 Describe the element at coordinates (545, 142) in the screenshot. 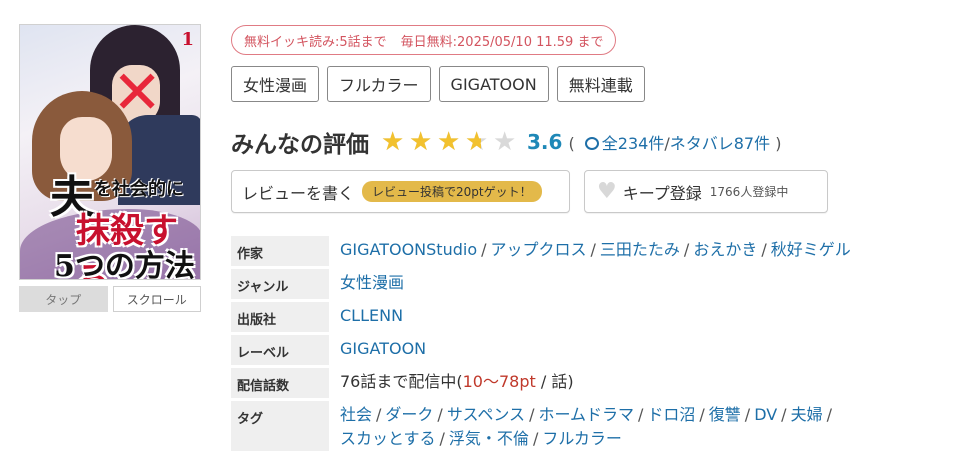

I see `rating-score: 3.6` at that location.